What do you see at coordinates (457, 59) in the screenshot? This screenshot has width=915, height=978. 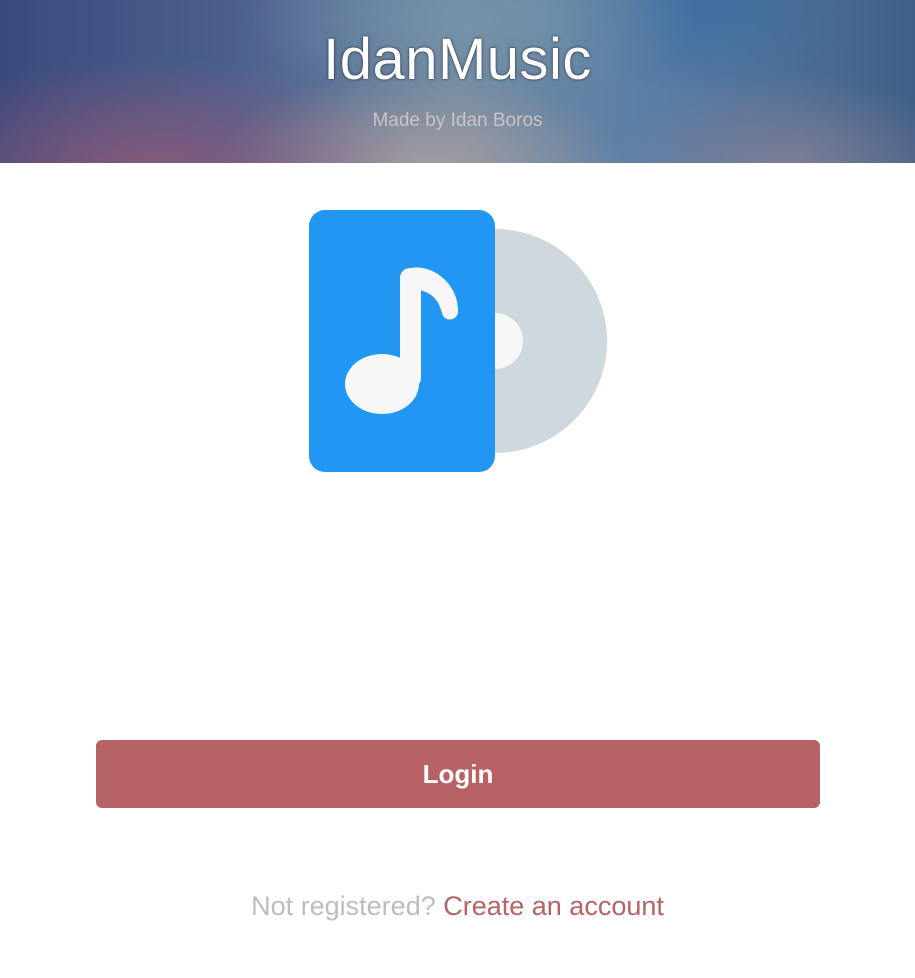 I see `app-title: IdanMusic` at bounding box center [457, 59].